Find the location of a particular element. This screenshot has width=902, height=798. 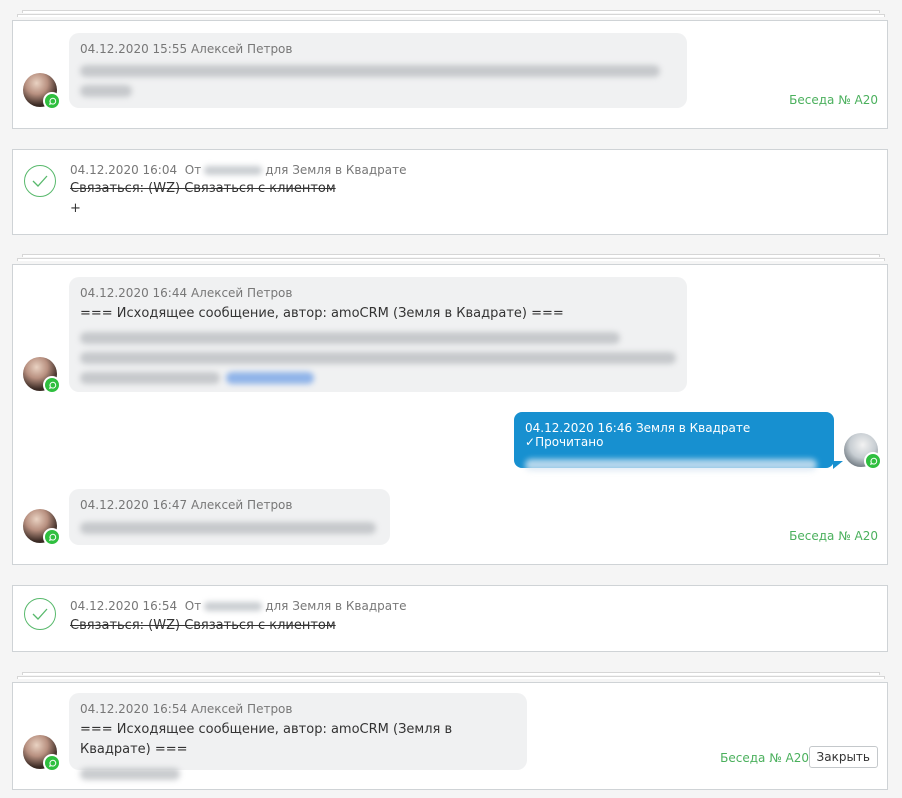

message-meta: 04.12.2020 16:47 Алексей Петров is located at coordinates (229, 505).